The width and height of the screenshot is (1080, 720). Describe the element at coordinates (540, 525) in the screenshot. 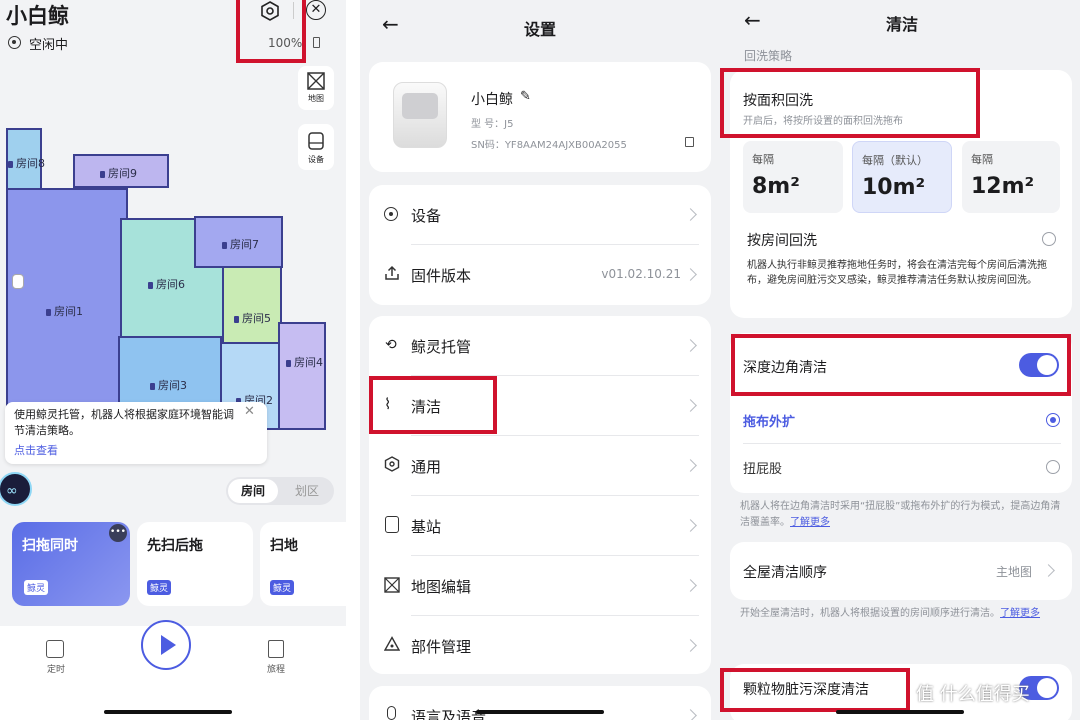

I see `row-base-station: 基站` at that location.